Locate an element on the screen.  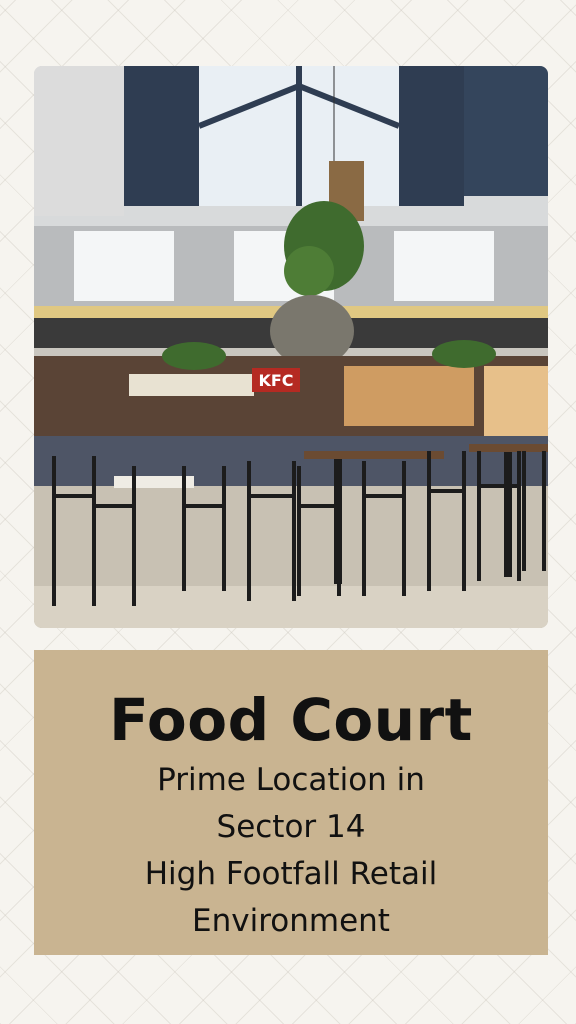
card-title: Food Court is located at coordinates (291, 720).